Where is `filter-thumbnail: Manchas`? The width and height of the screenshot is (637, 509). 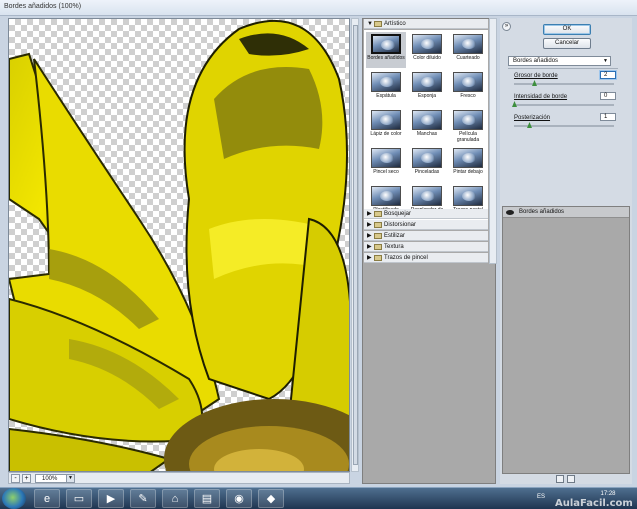
filter-thumbnail: Manchas is located at coordinates (427, 126).